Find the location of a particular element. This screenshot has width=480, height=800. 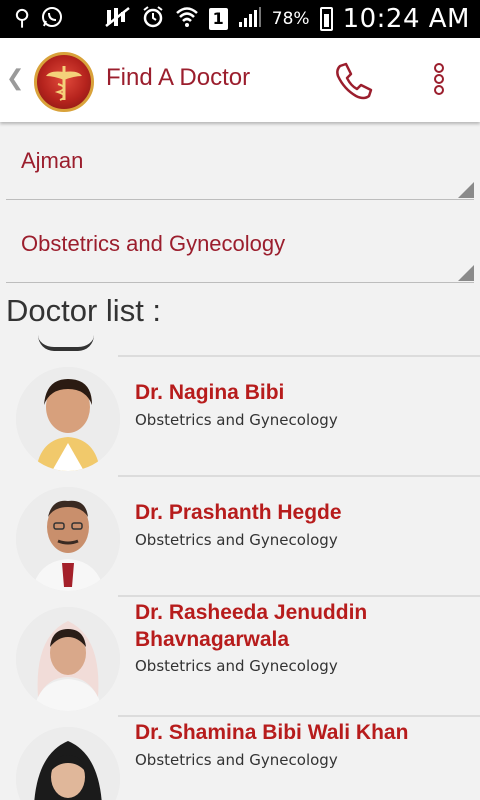

status-bar-left: ⚲ is located at coordinates (39, 19).